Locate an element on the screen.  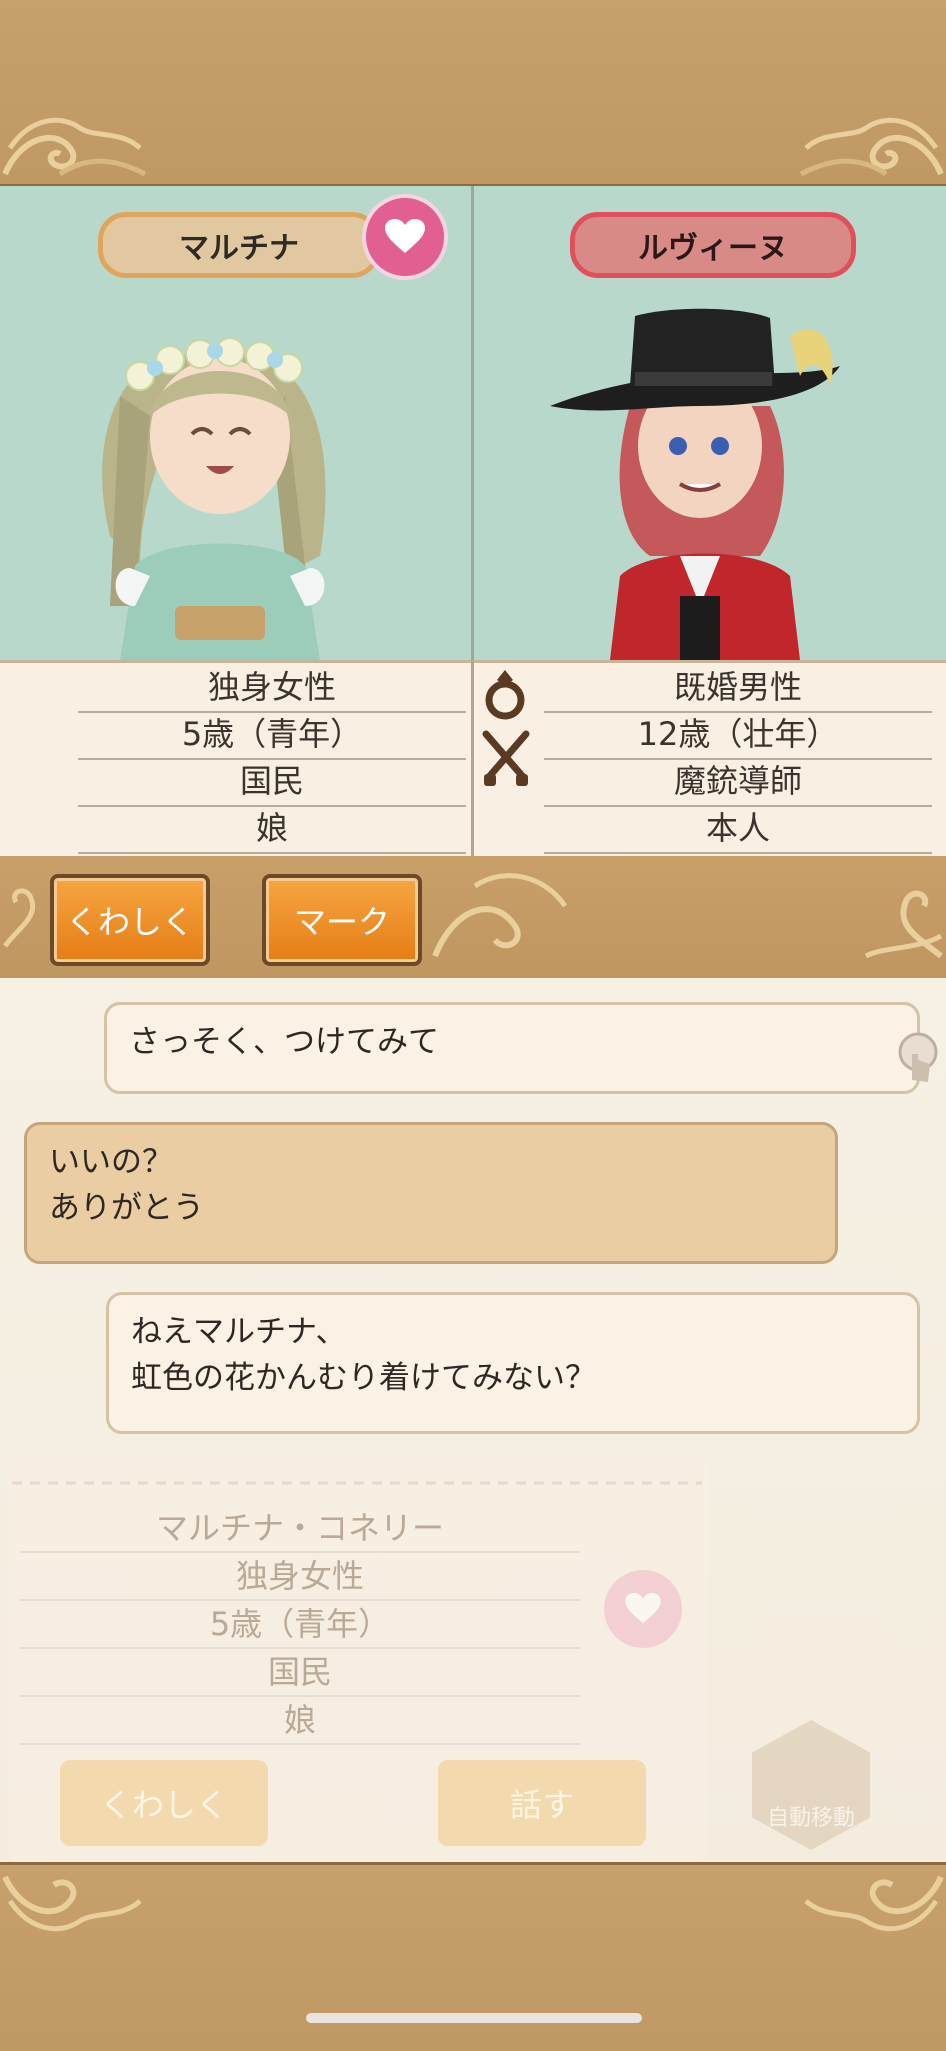
right-character-portrait is located at coordinates (705, 468).